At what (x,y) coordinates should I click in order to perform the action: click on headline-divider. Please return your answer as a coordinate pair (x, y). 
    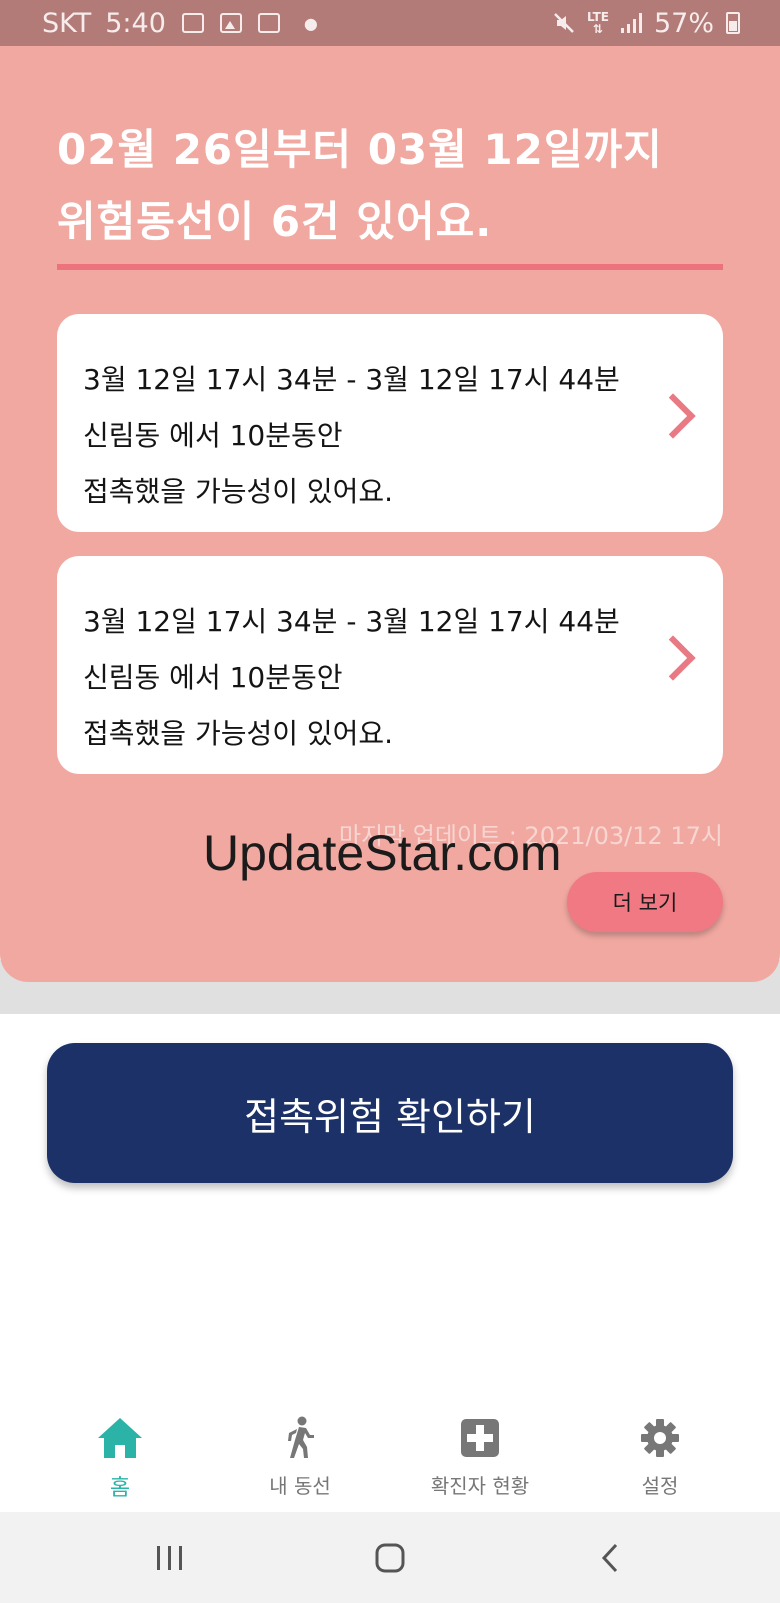
    Looking at the image, I should click on (390, 267).